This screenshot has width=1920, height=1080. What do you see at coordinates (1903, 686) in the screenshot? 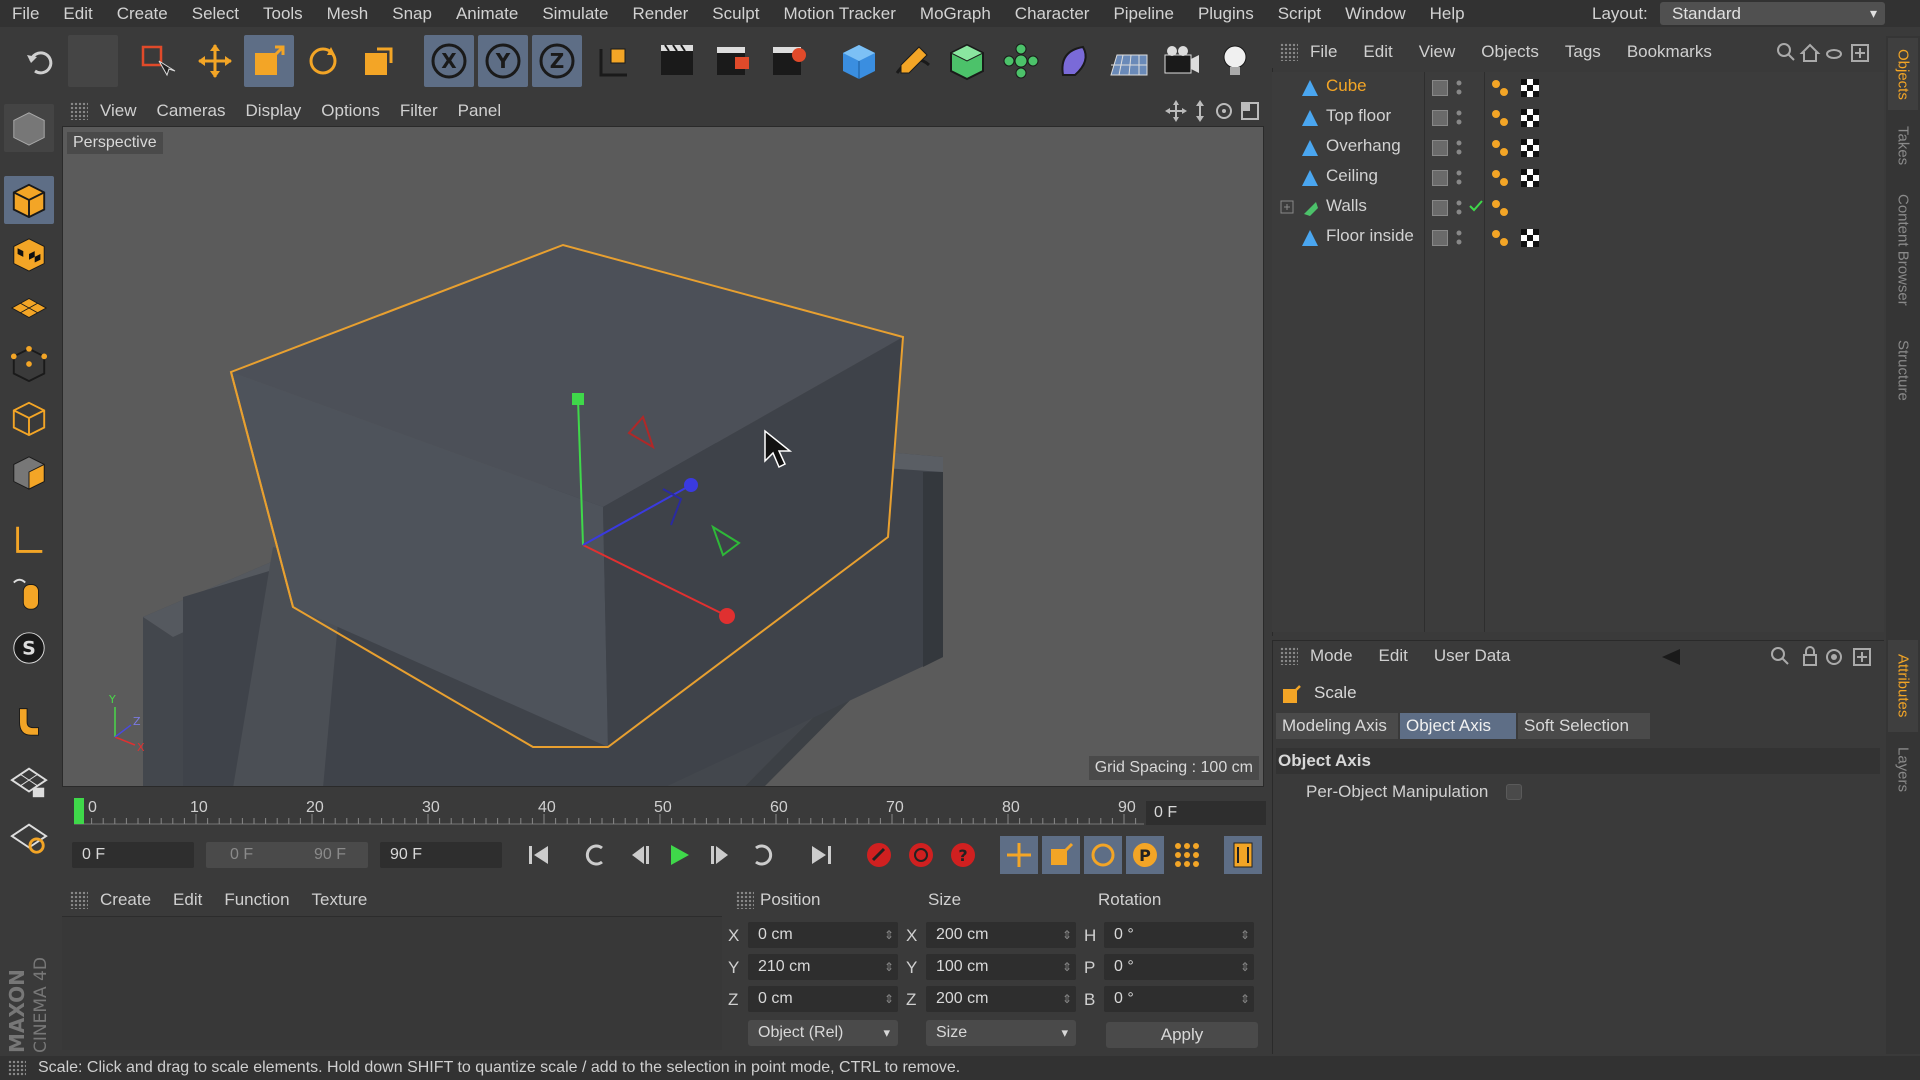
I see `tab-attributes: Attributes` at bounding box center [1903, 686].